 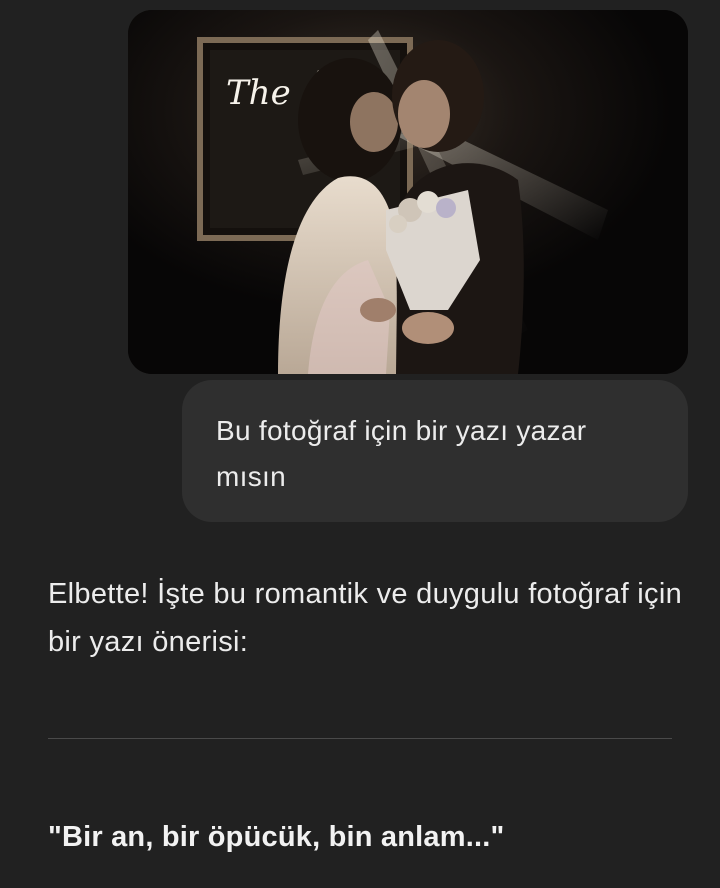 What do you see at coordinates (401, 453) in the screenshot?
I see `user-message-text: Bu fotoğraf için bir yazı yazar mısın` at bounding box center [401, 453].